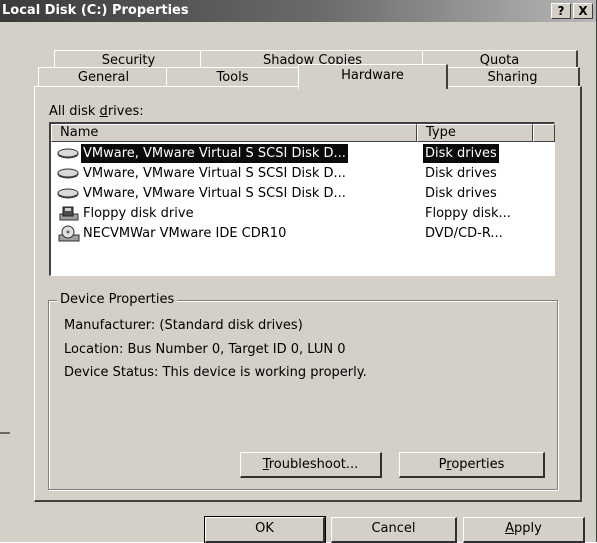 The height and width of the screenshot is (543, 597). I want to click on close-button: X, so click(583, 11).